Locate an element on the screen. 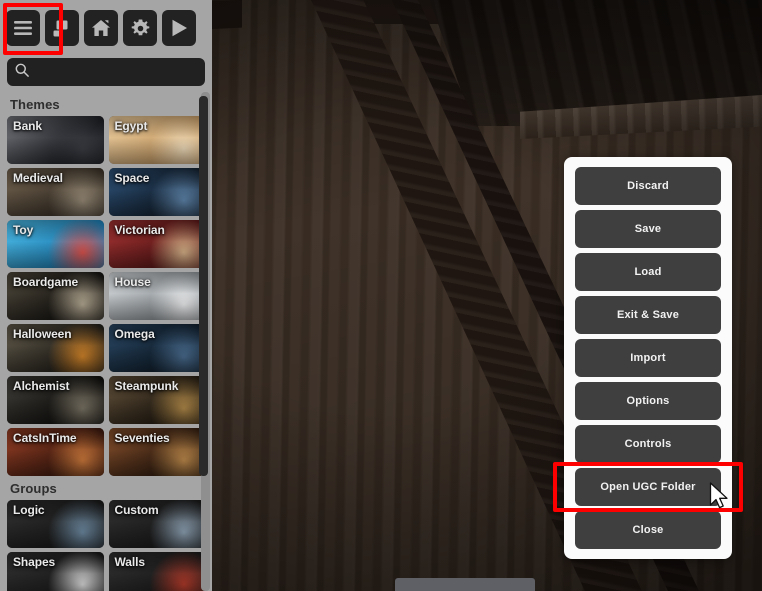  catalog-card: Victorian is located at coordinates (156, 244).